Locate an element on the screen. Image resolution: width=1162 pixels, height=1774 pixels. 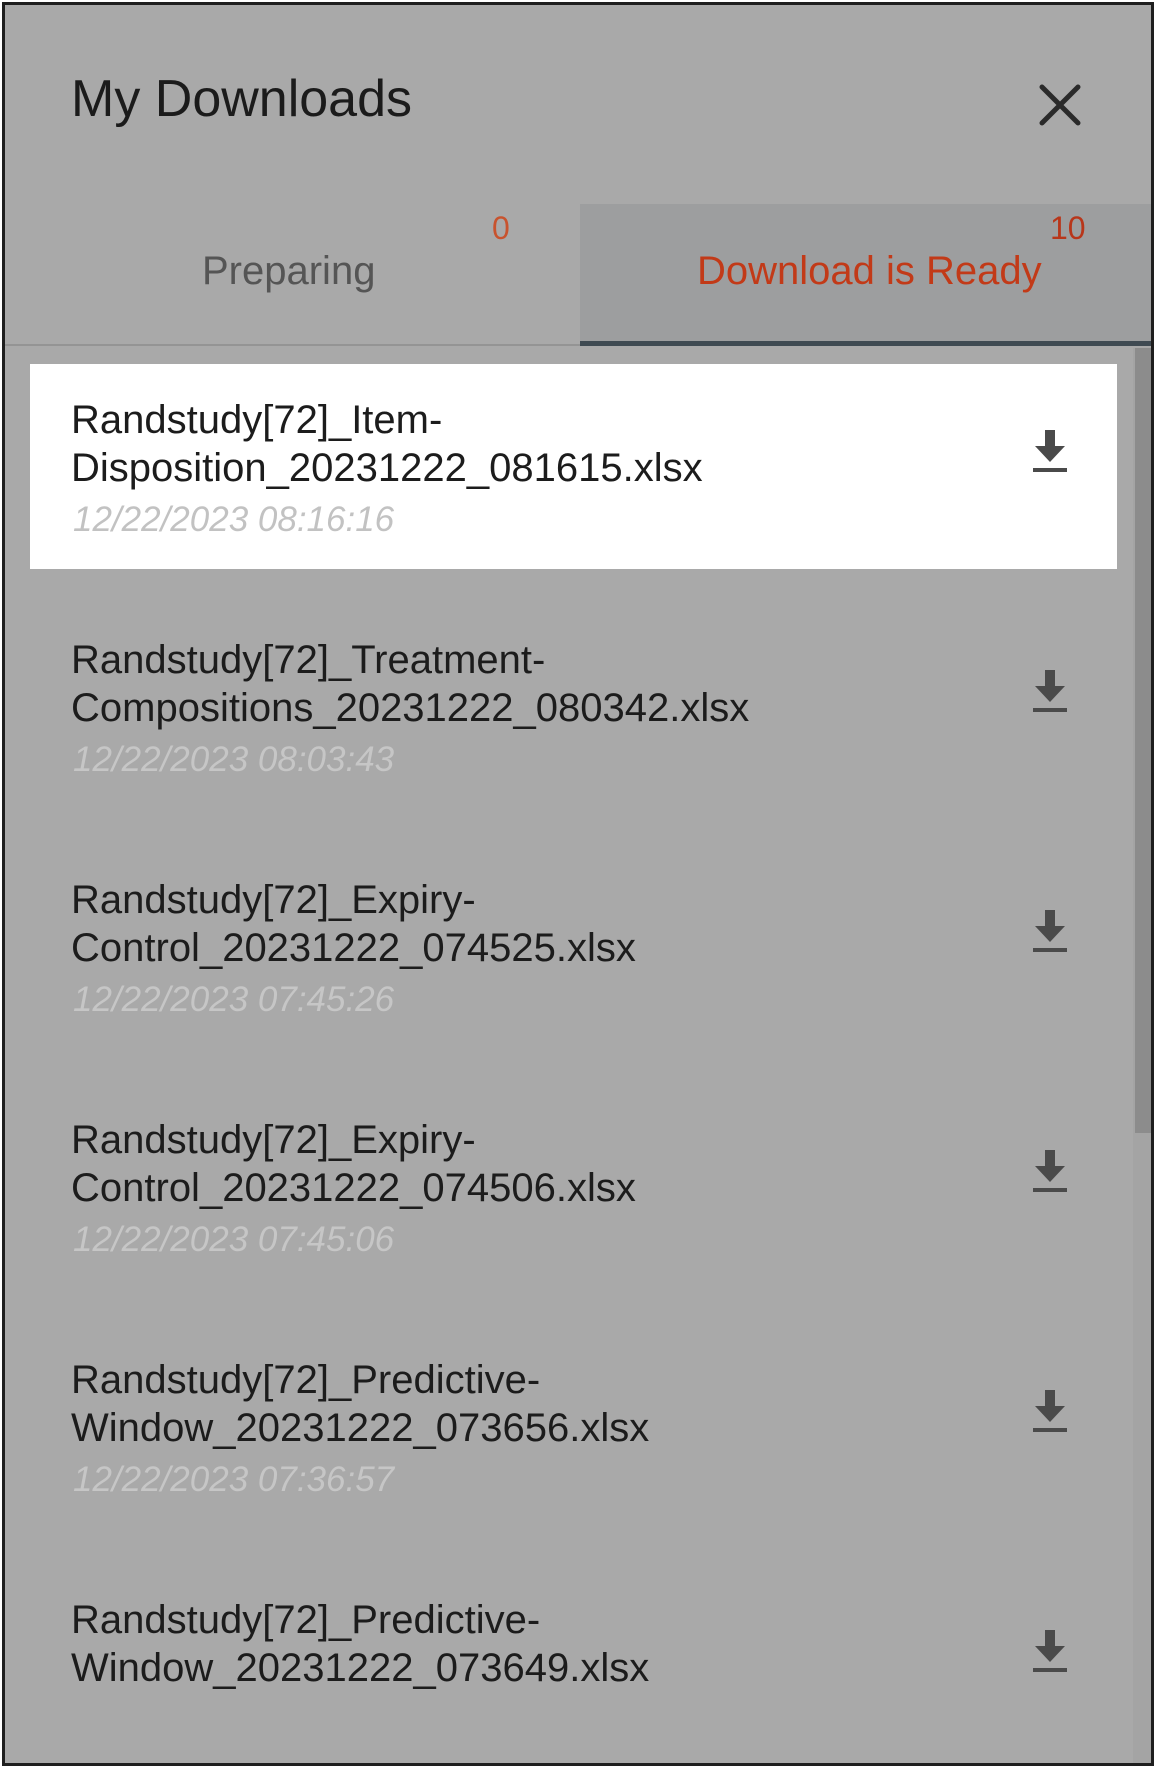
scrollbar is located at coordinates (1142, 1055).